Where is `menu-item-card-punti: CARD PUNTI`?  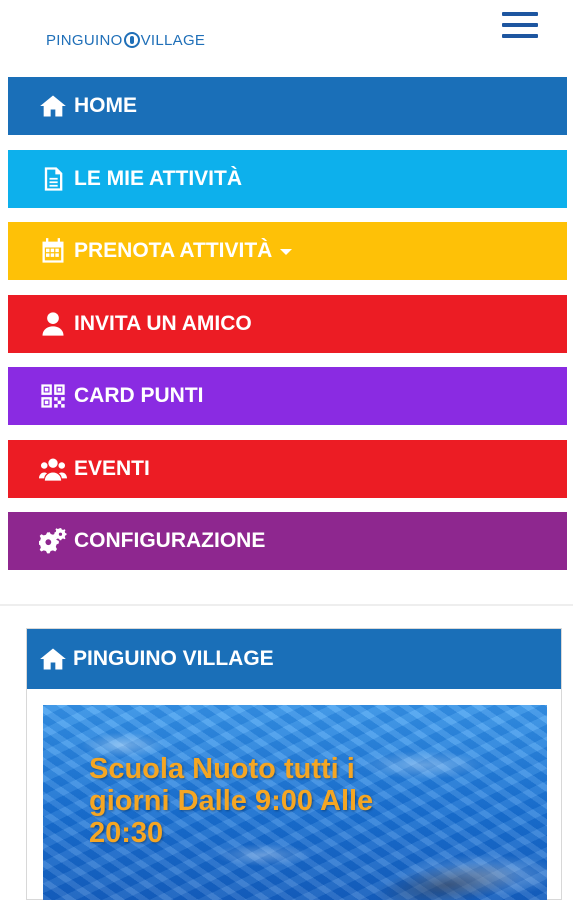
menu-item-card-punti: CARD PUNTI is located at coordinates (287, 396).